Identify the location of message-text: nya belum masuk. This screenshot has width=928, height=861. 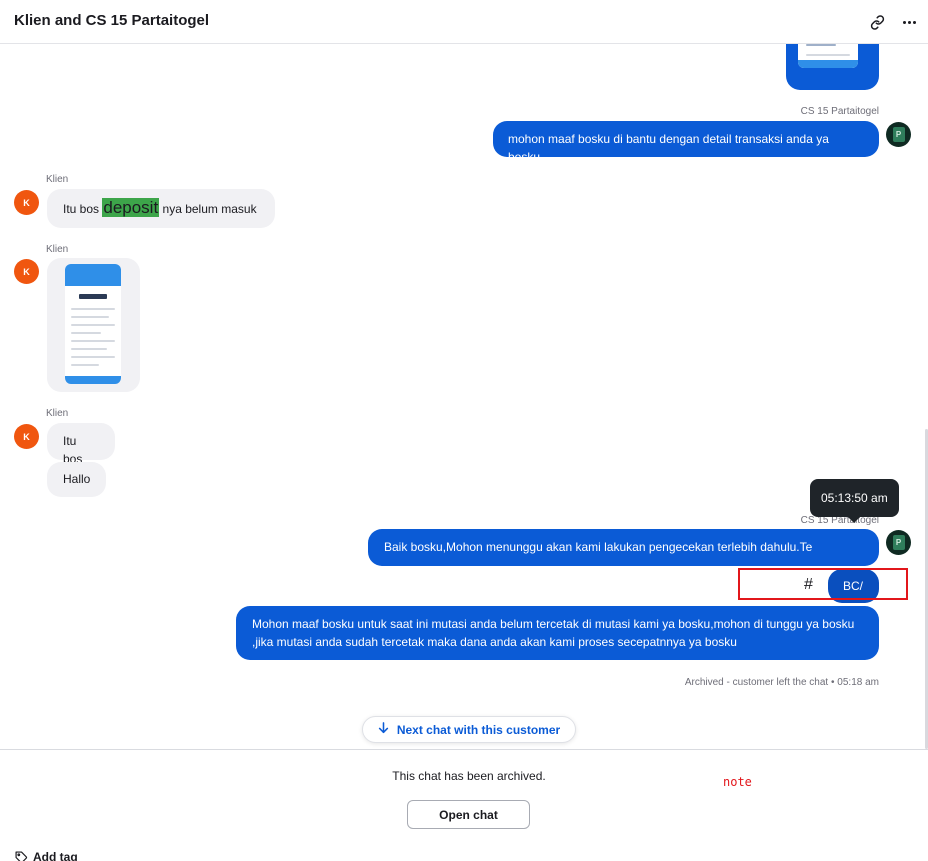
(208, 209).